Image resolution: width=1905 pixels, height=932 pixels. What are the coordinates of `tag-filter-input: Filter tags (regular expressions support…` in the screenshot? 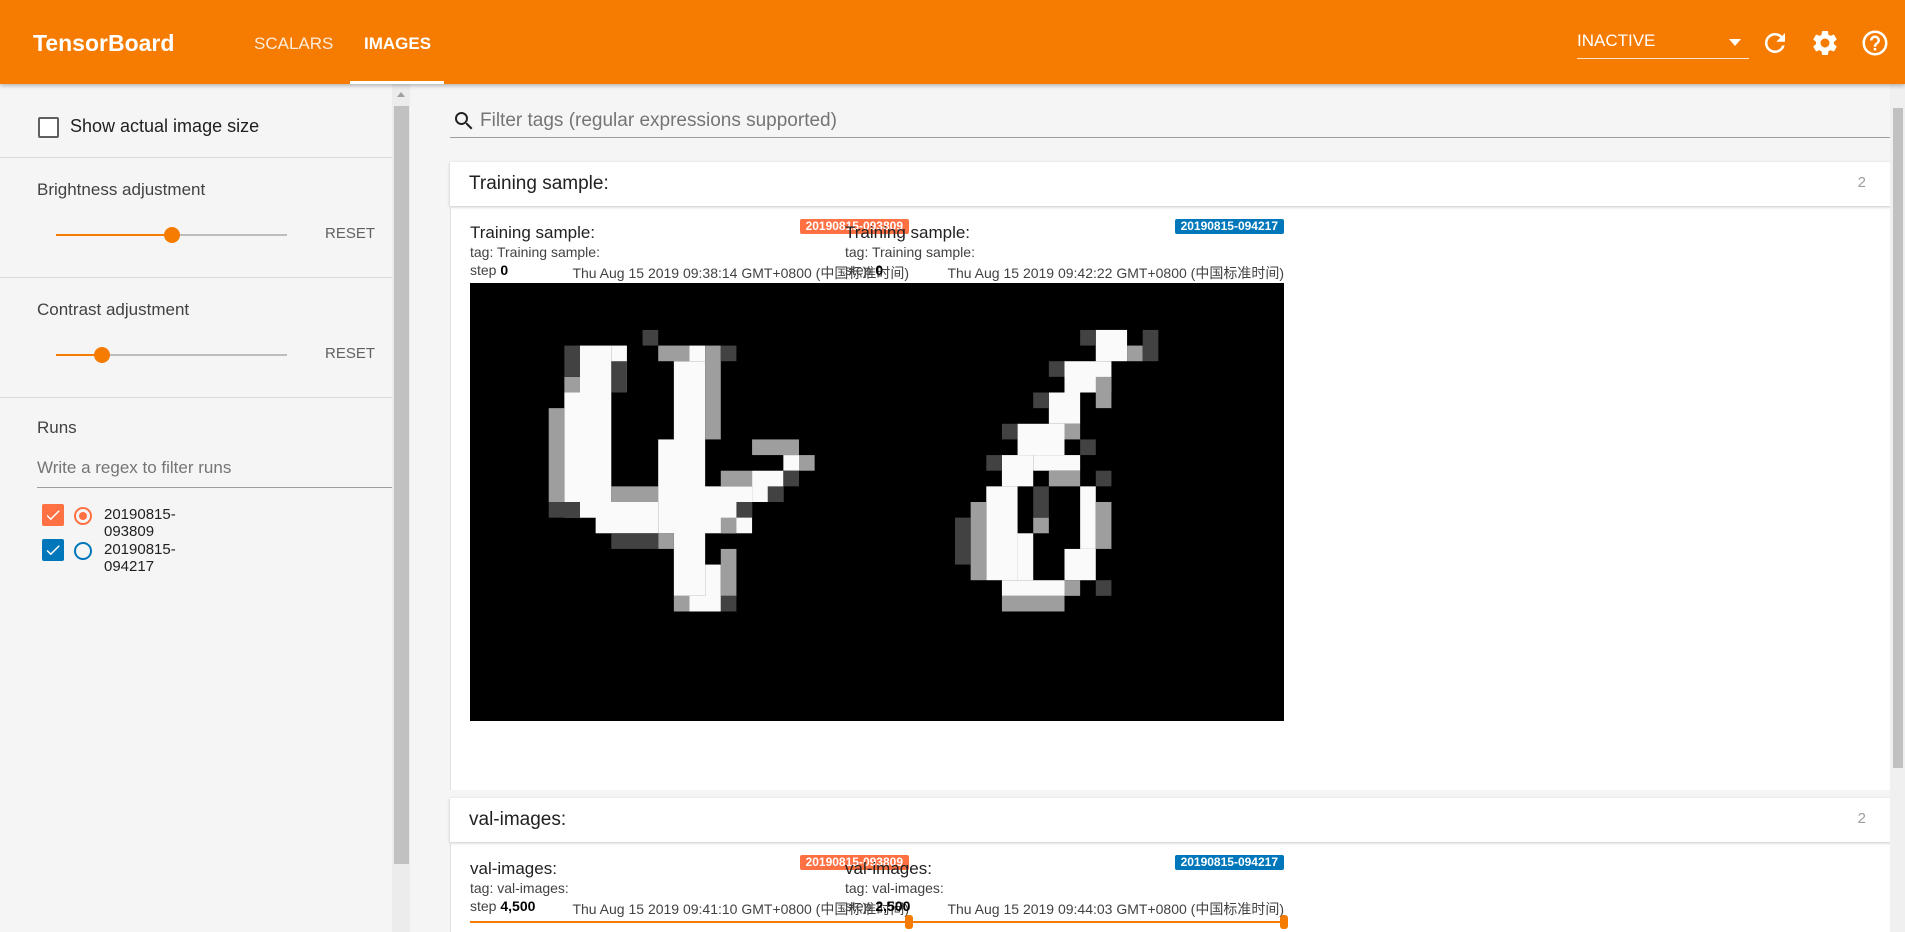 It's located at (1171, 121).